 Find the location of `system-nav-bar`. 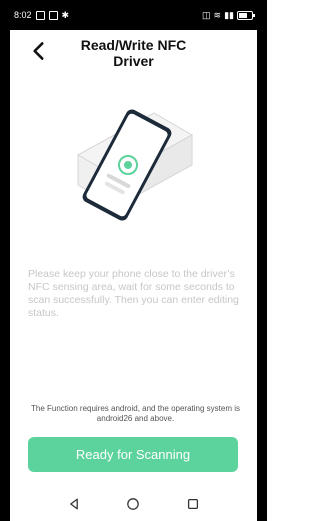

system-nav-bar is located at coordinates (133, 503).